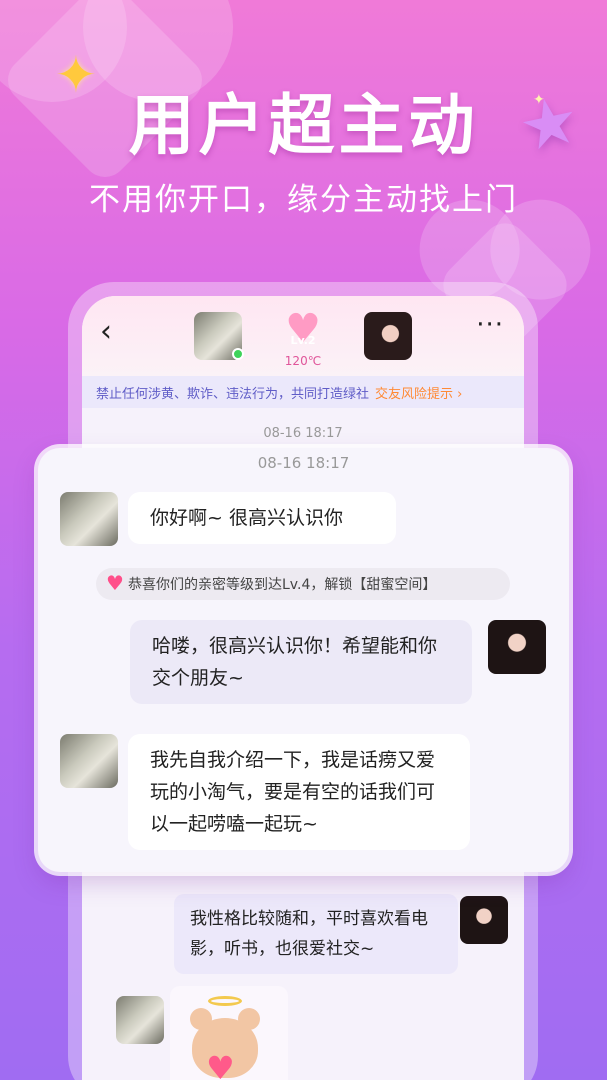 The image size is (607, 1080). What do you see at coordinates (303, 361) in the screenshot?
I see `intimacy-temperature: 120℃` at bounding box center [303, 361].